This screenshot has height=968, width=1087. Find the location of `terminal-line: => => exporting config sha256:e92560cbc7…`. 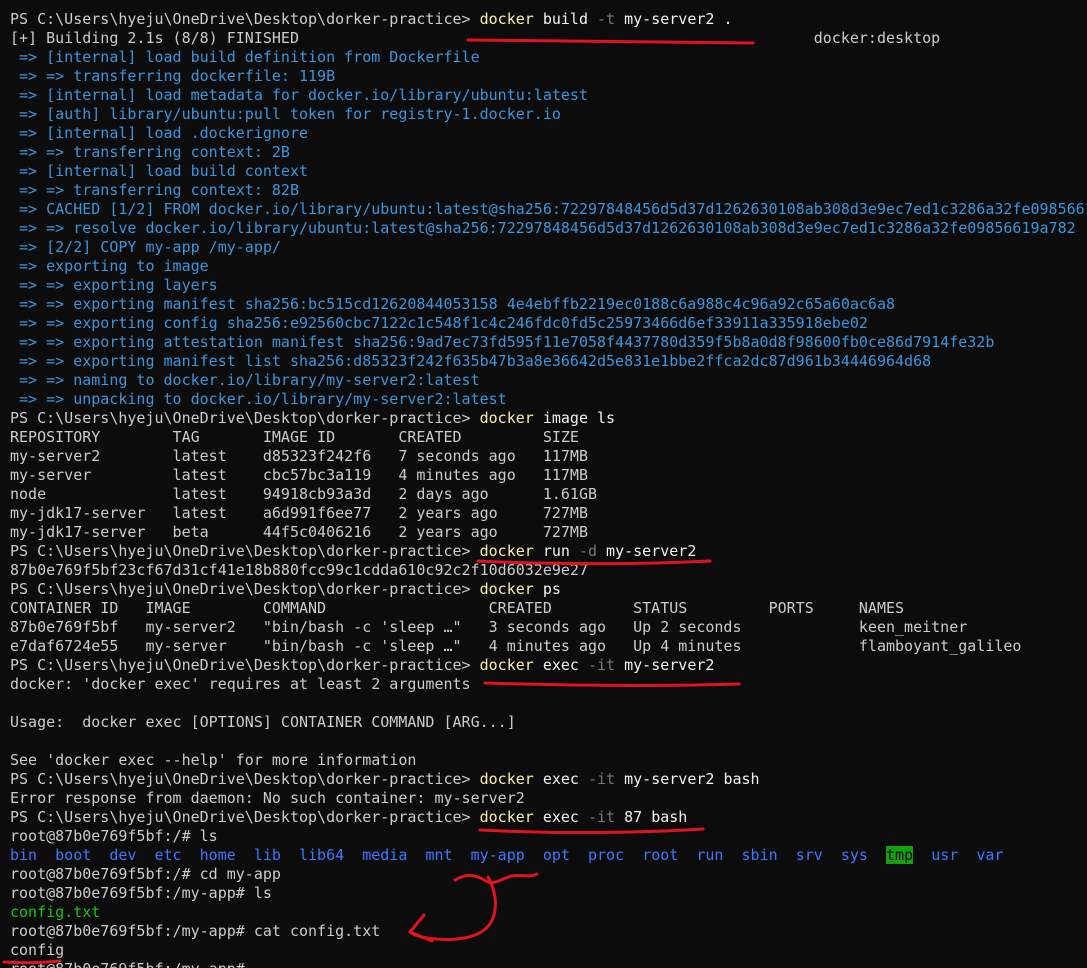

terminal-line: => => exporting config sha256:e92560cbc7… is located at coordinates (548, 323).